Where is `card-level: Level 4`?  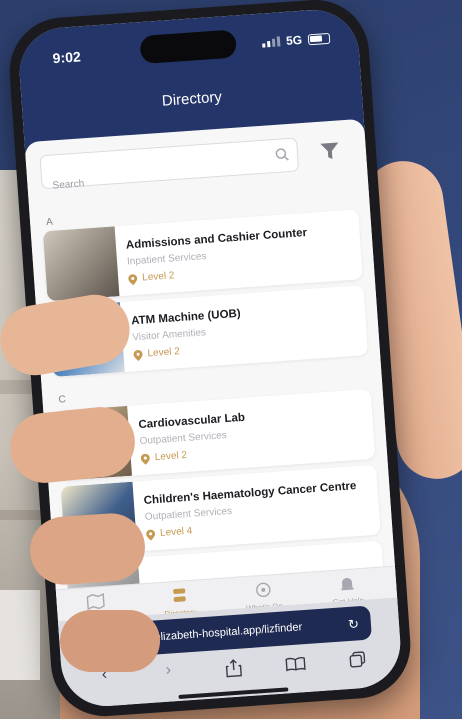
card-level: Level 4 is located at coordinates (176, 532).